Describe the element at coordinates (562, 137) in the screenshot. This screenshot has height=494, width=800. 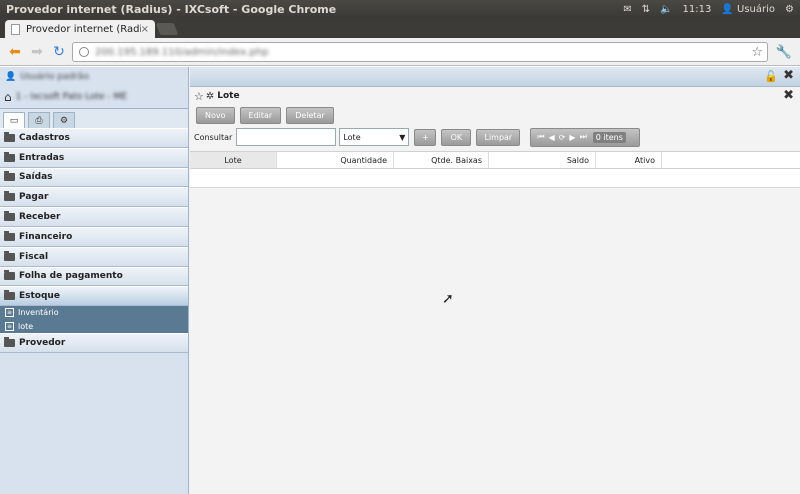
I see `refresh-icon: ⟳` at that location.